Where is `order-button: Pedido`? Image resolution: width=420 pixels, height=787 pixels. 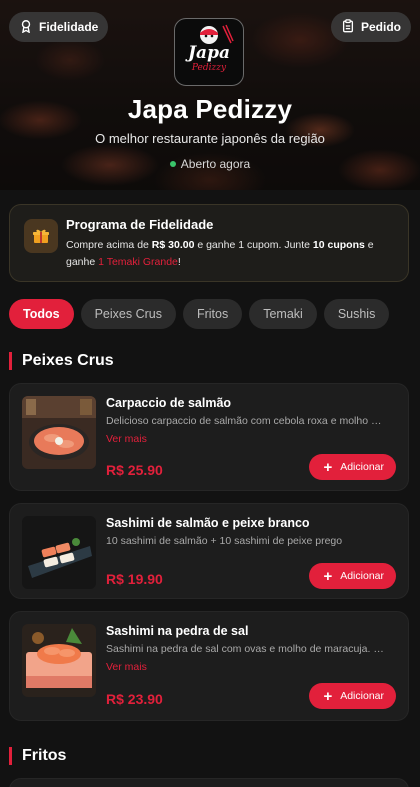 order-button: Pedido is located at coordinates (370, 27).